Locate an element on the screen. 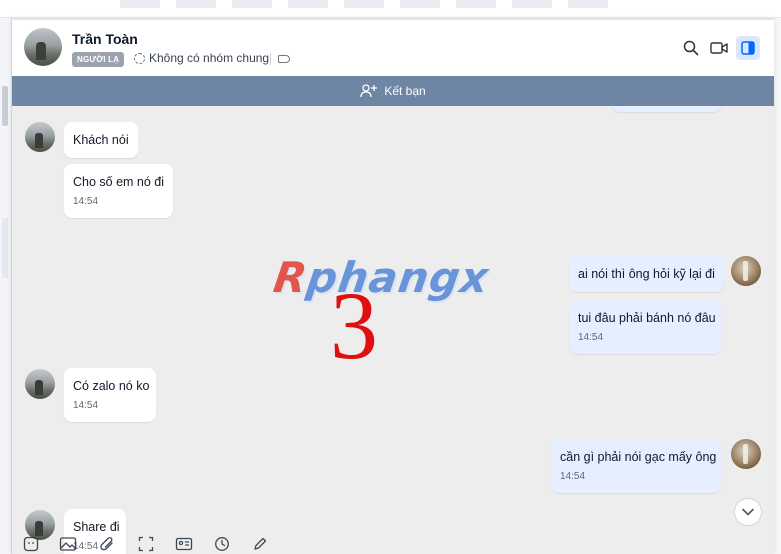 The height and width of the screenshot is (554, 781). contact-avatar is located at coordinates (43, 47).